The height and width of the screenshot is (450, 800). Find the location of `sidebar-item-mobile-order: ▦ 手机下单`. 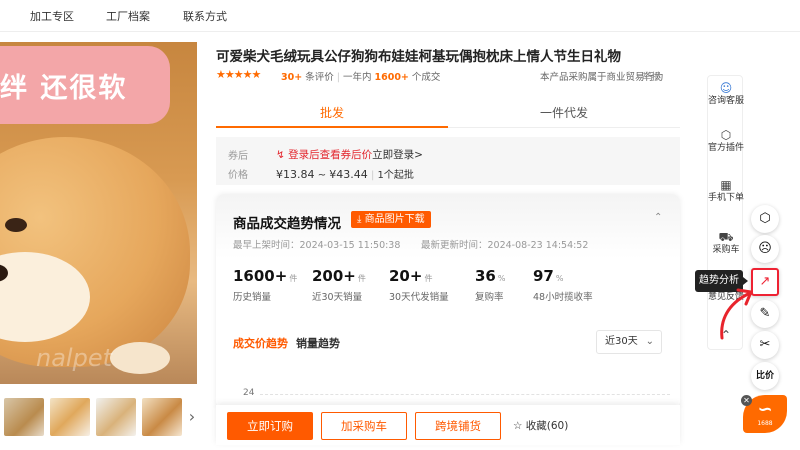

sidebar-item-mobile-order: ▦ 手机下单 is located at coordinates (726, 191).